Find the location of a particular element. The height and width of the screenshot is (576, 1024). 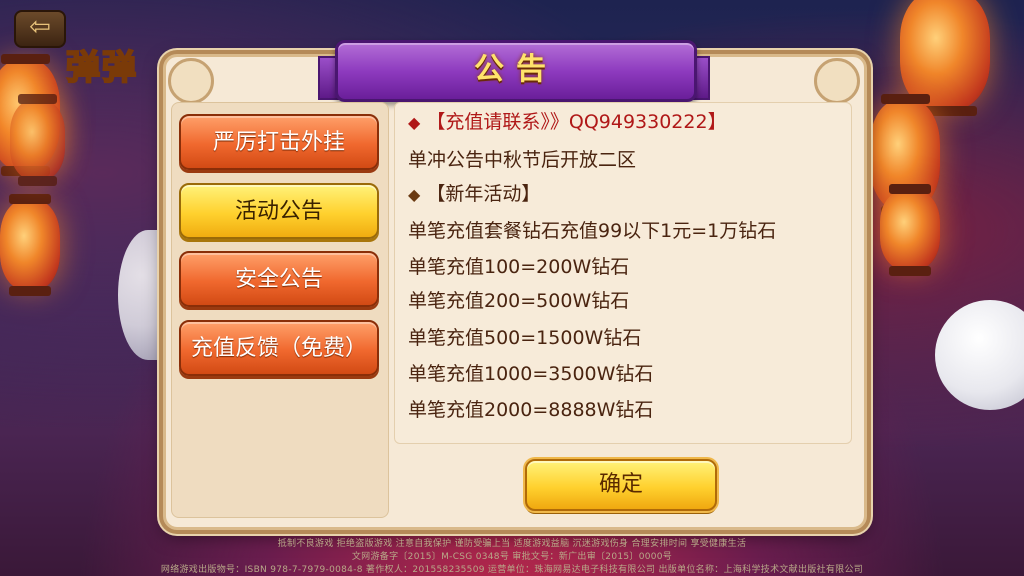

moon-decoration is located at coordinates (979, 355).